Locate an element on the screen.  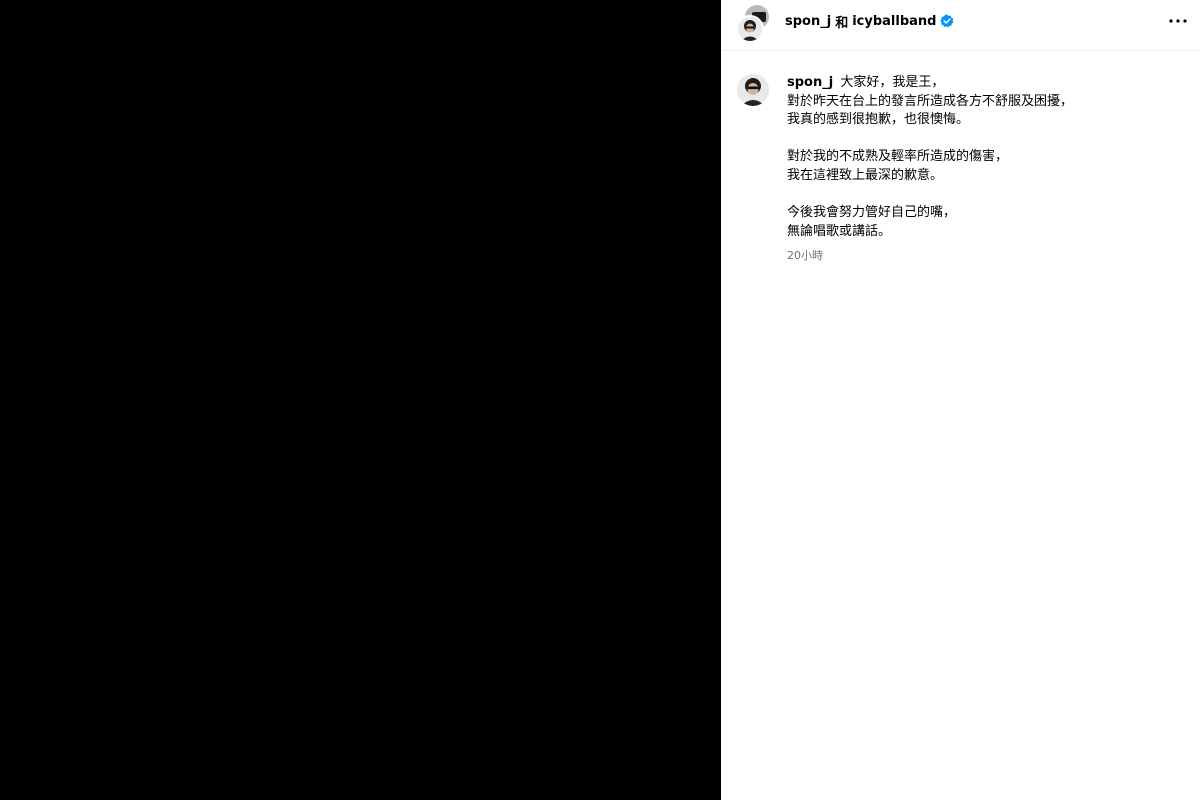
caption-author-avatar is located at coordinates (753, 90).